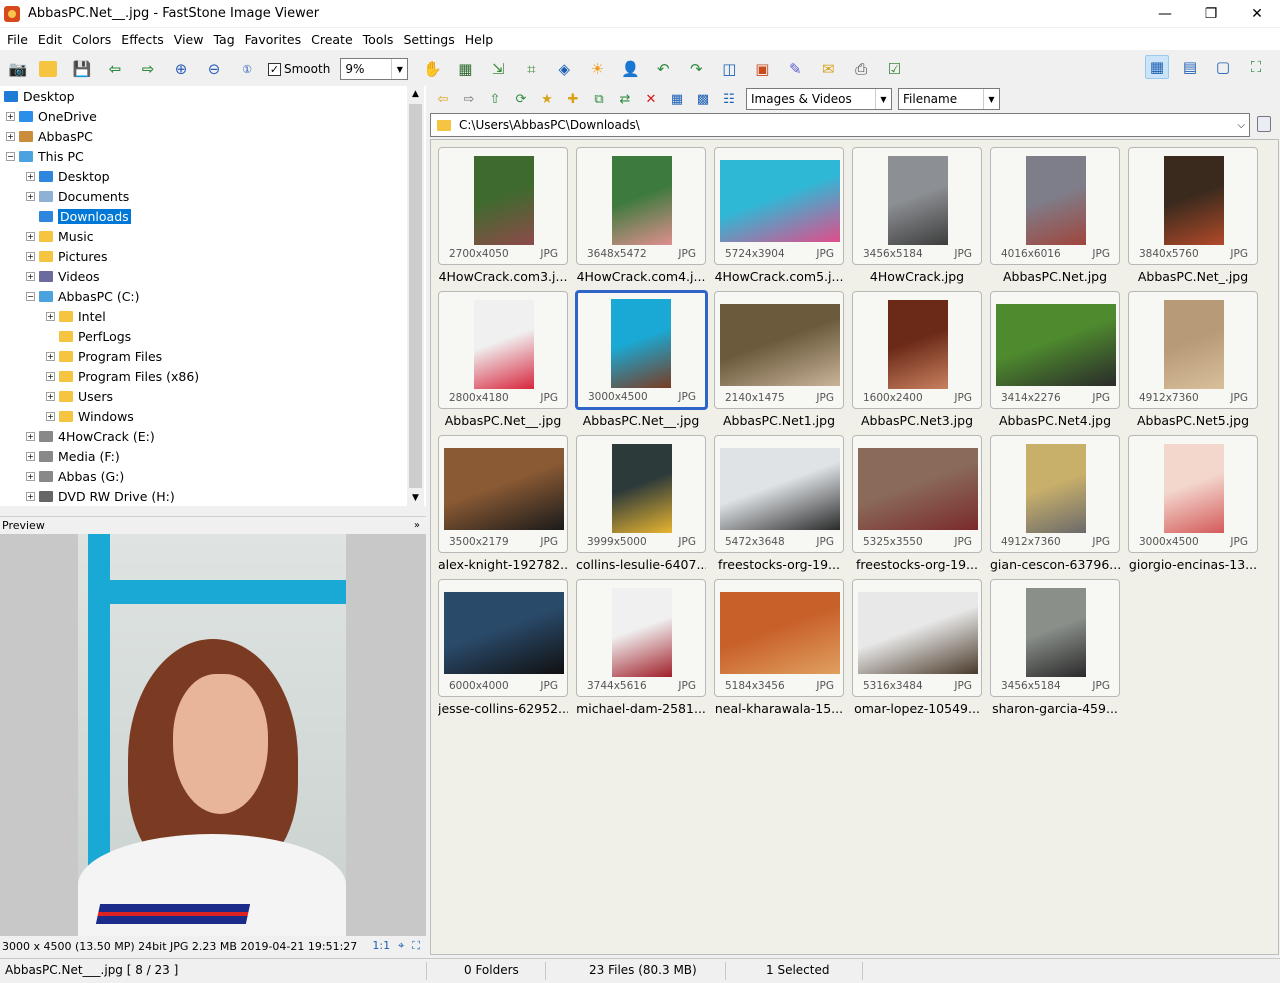 Image resolution: width=1280 pixels, height=983 pixels. I want to click on tree-item: − This PC, so click(45, 156).